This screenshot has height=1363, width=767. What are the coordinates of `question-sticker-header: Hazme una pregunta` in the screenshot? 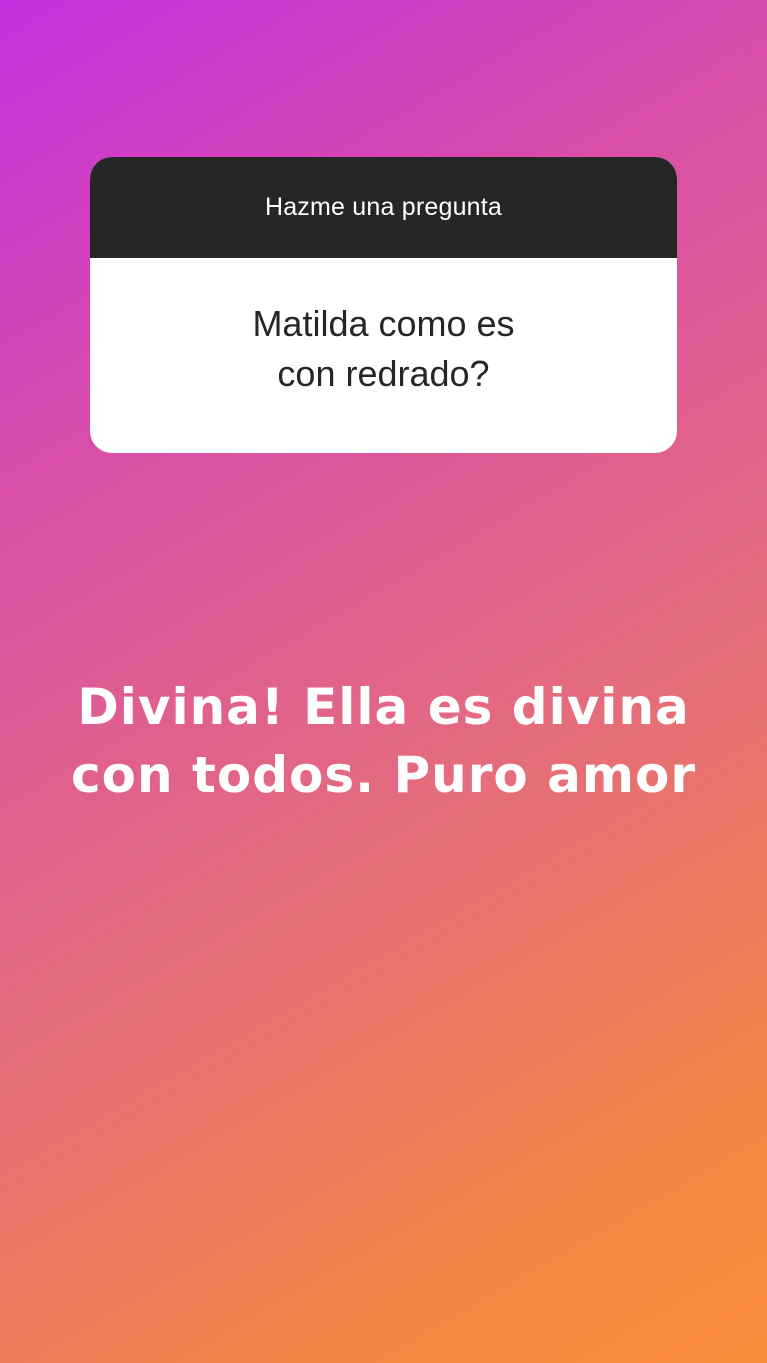 It's located at (383, 207).